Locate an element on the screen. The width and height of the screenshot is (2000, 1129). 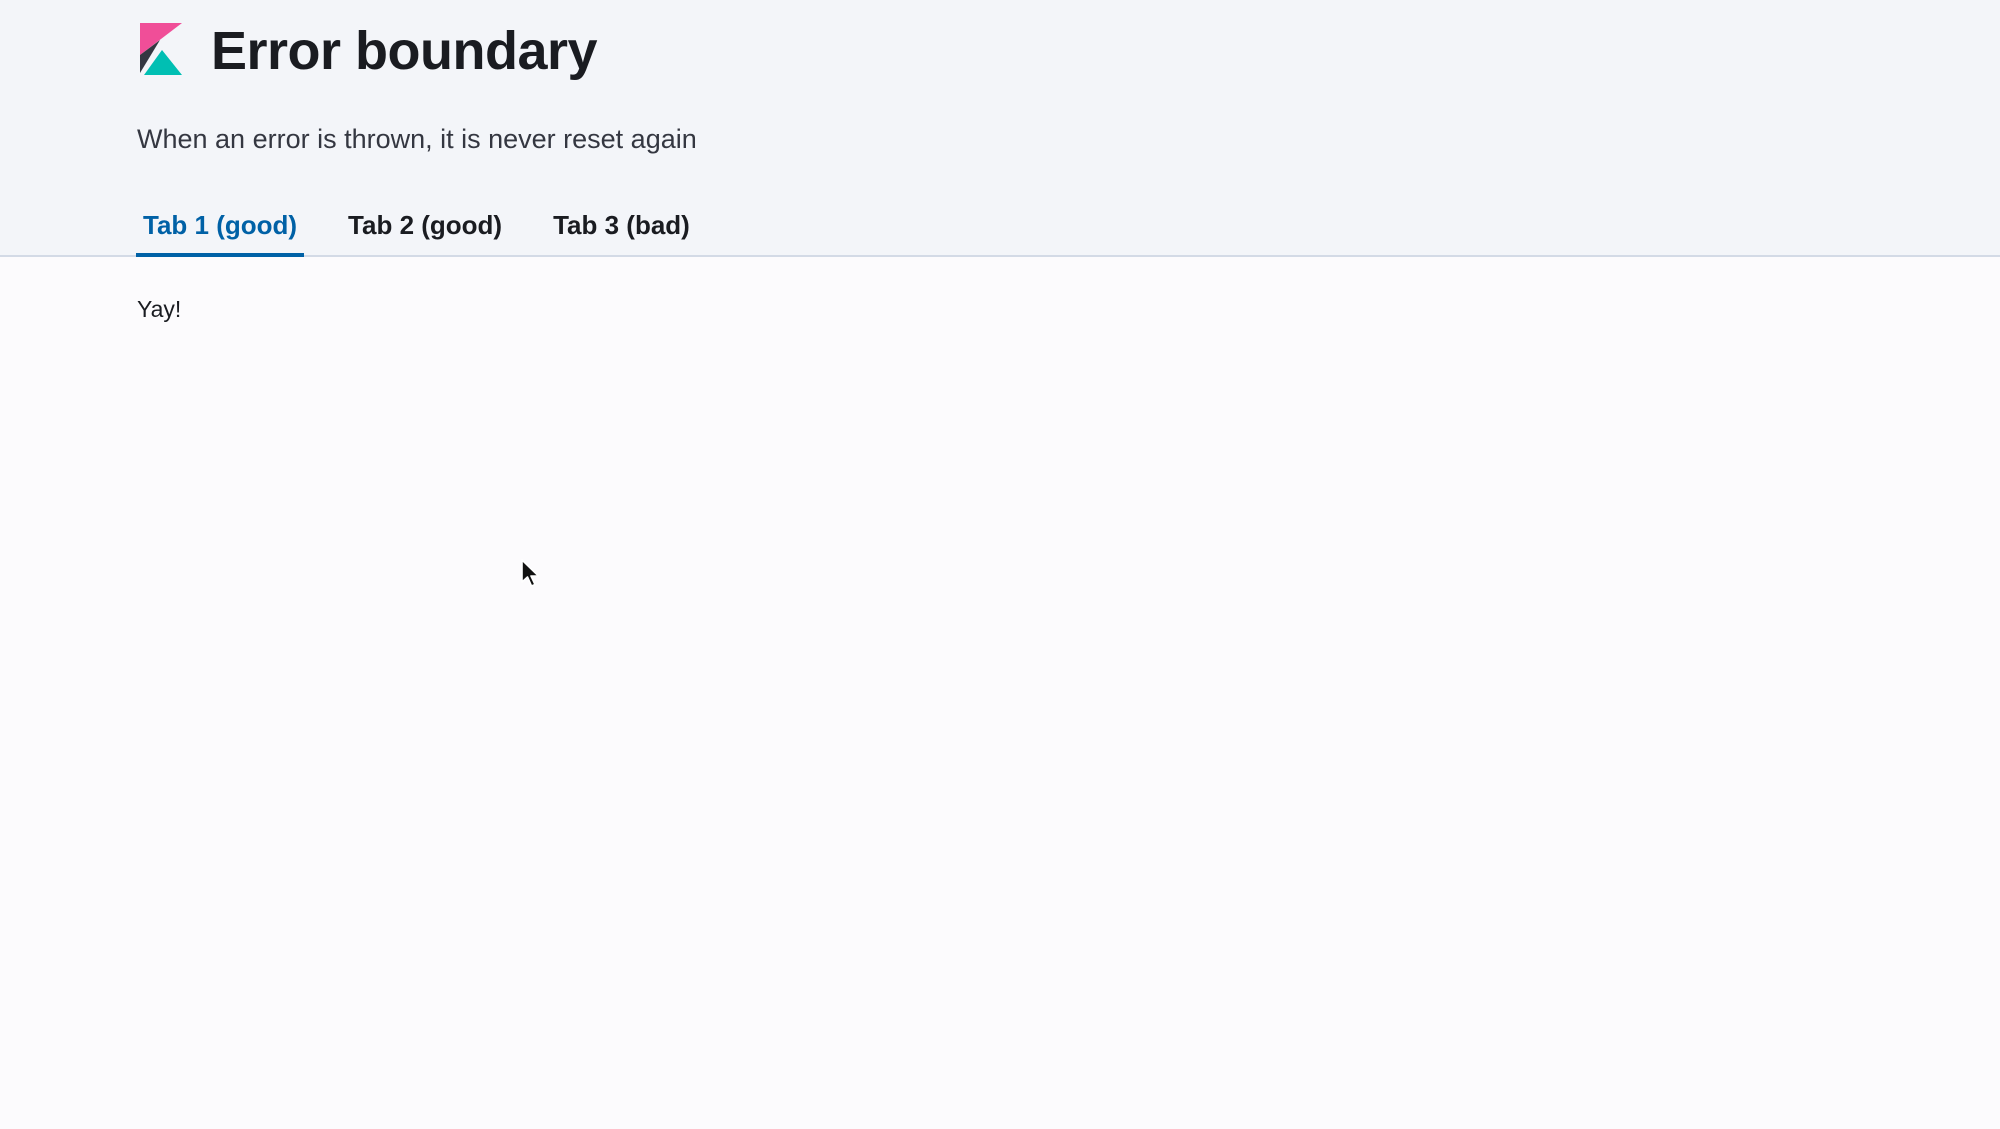
tab-bar: Tab 1 (good) Tab 2 (good) Tab 3 (bad) is located at coordinates (435, 226).